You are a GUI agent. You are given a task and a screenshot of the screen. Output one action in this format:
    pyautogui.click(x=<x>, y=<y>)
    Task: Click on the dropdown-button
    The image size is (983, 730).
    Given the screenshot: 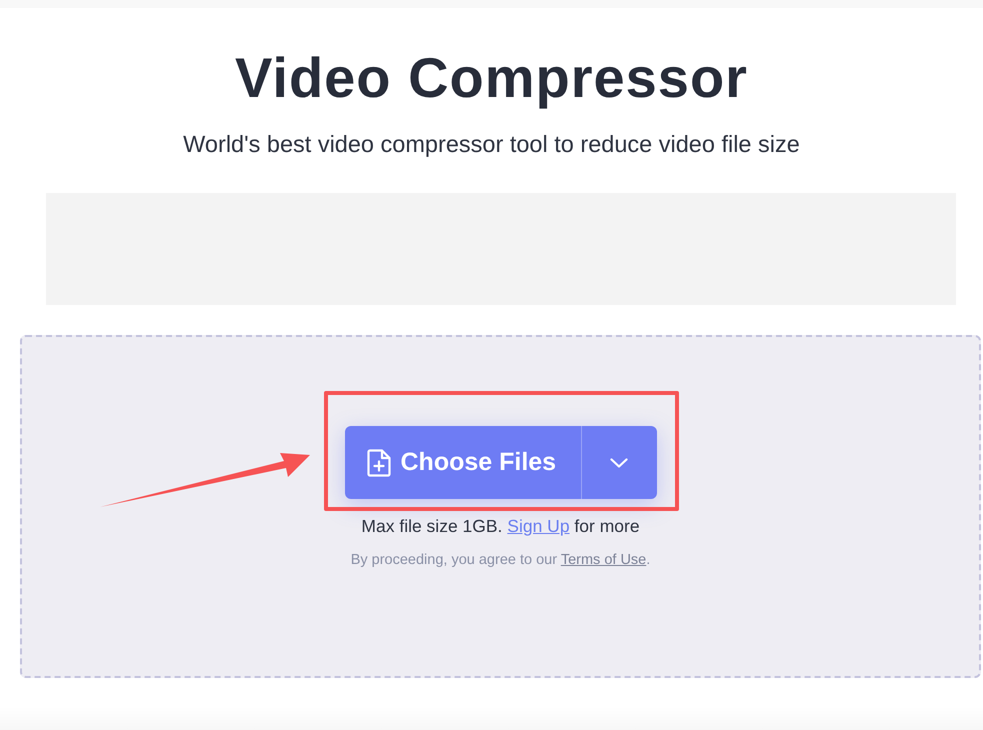 What is the action you would take?
    pyautogui.click(x=619, y=462)
    